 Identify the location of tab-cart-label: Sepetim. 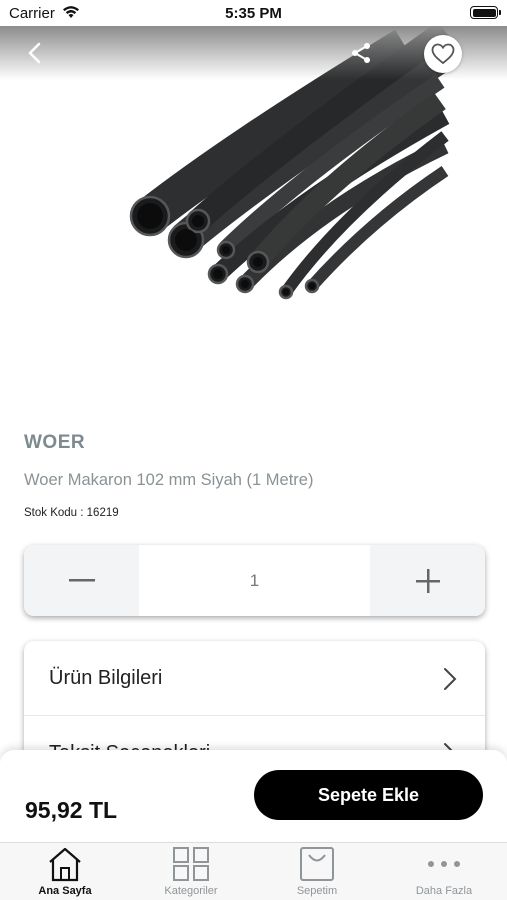
(317, 891).